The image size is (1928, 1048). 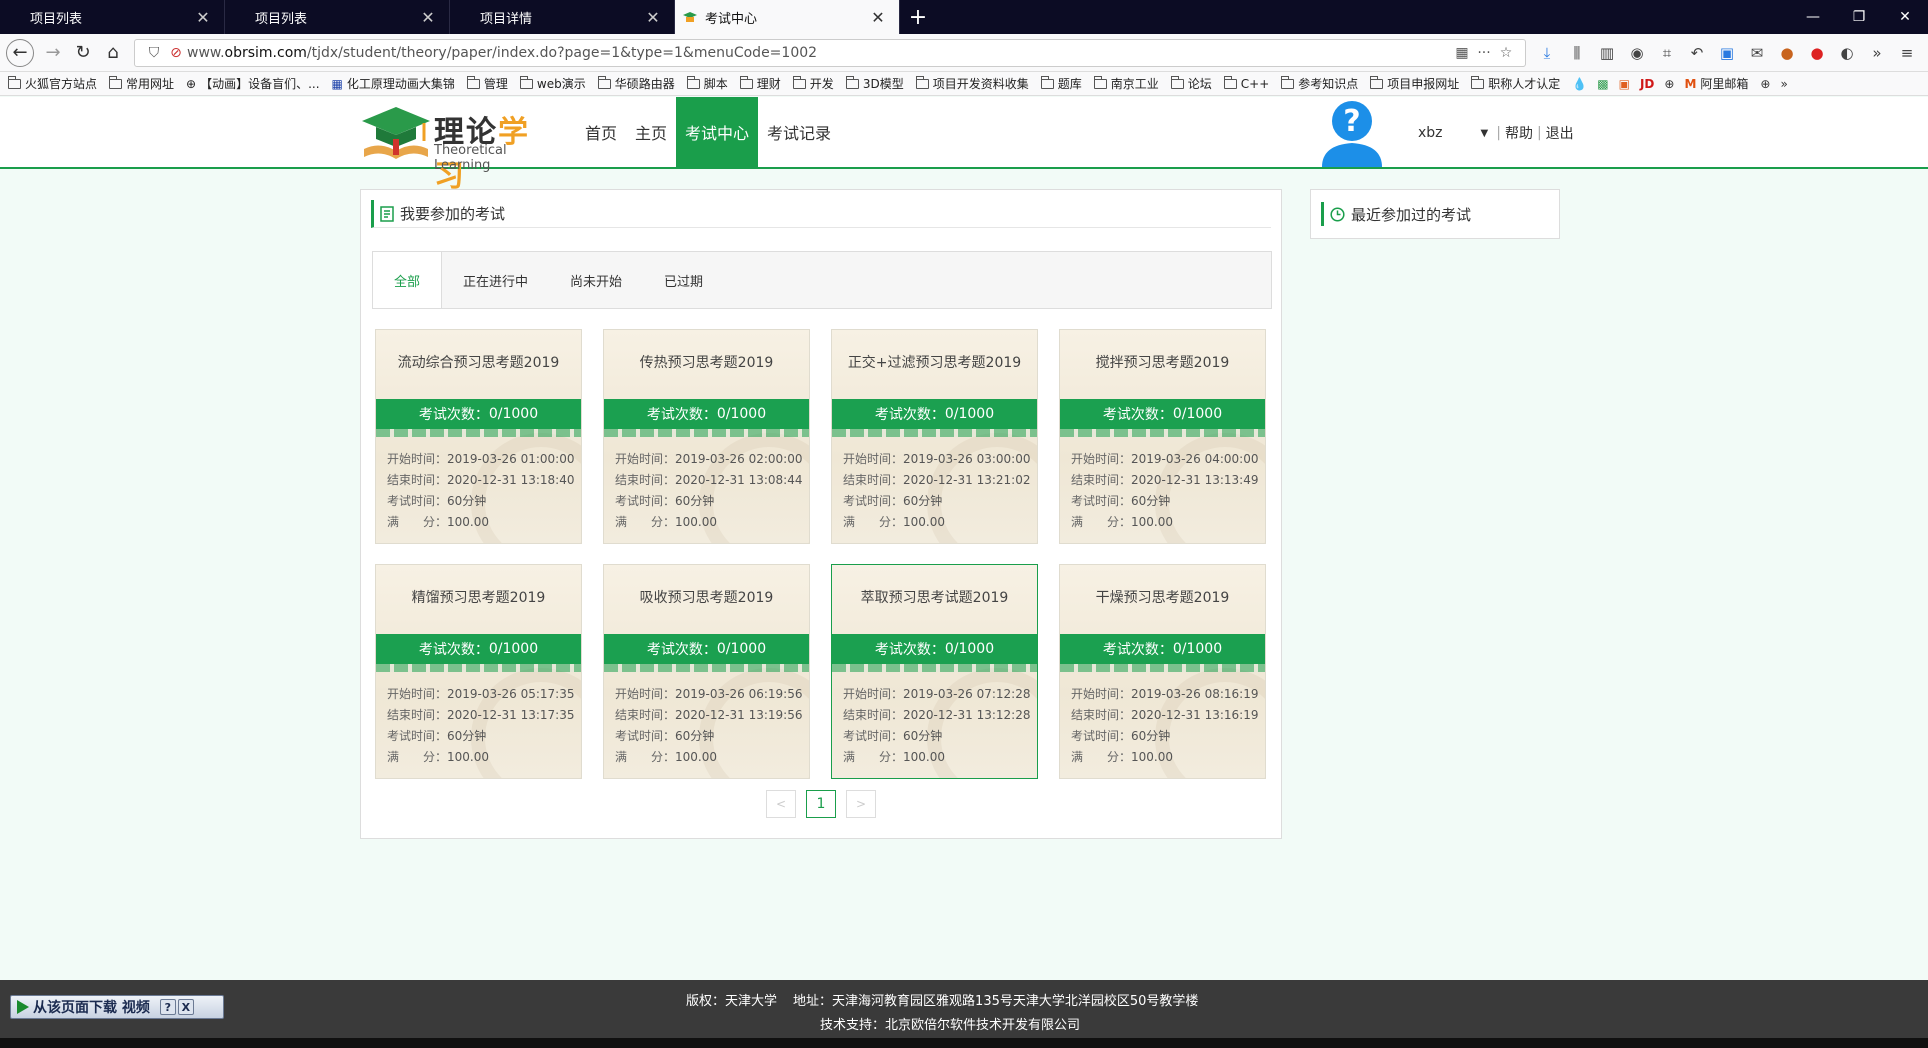 I want to click on minimize-icon: —, so click(x=1813, y=17).